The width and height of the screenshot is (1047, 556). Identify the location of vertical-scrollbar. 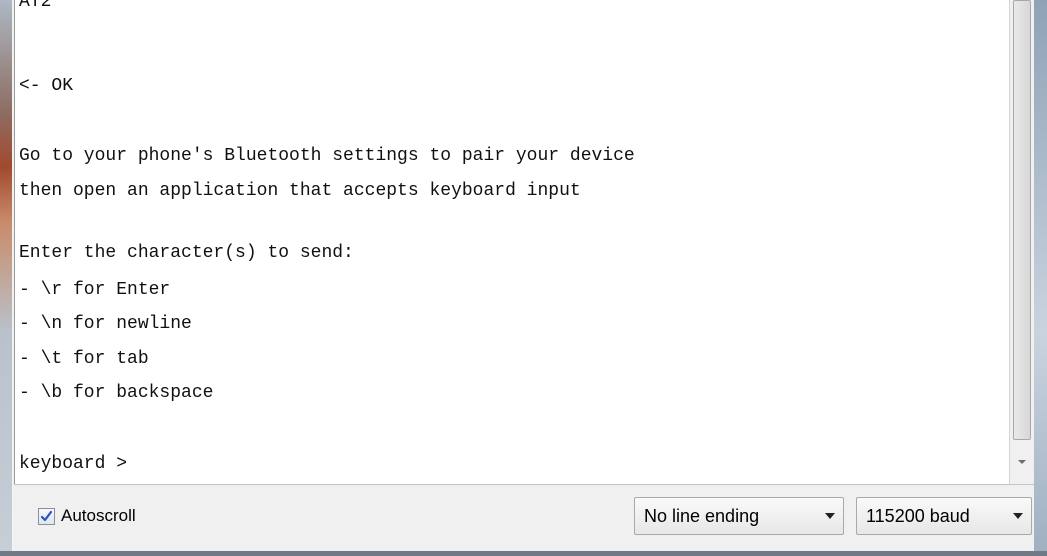
(1021, 242).